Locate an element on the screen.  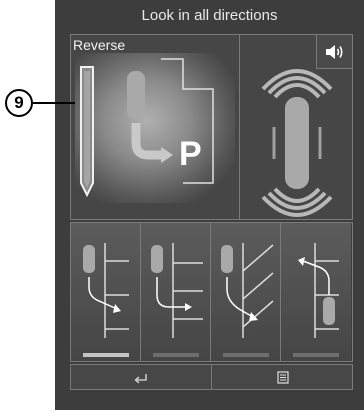
perpendicular-parking-icon is located at coordinates (177, 290).